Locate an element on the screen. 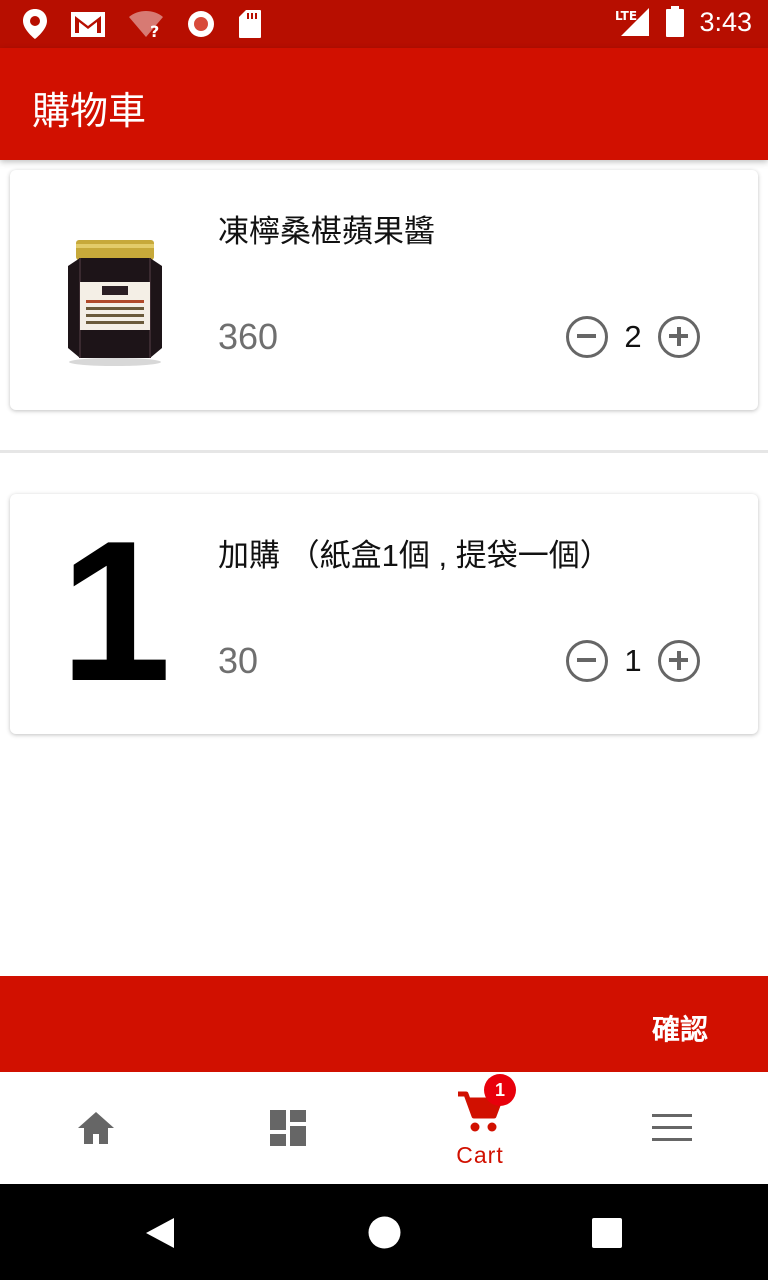 This screenshot has width=768, height=1280. location-icon is located at coordinates (35, 24).